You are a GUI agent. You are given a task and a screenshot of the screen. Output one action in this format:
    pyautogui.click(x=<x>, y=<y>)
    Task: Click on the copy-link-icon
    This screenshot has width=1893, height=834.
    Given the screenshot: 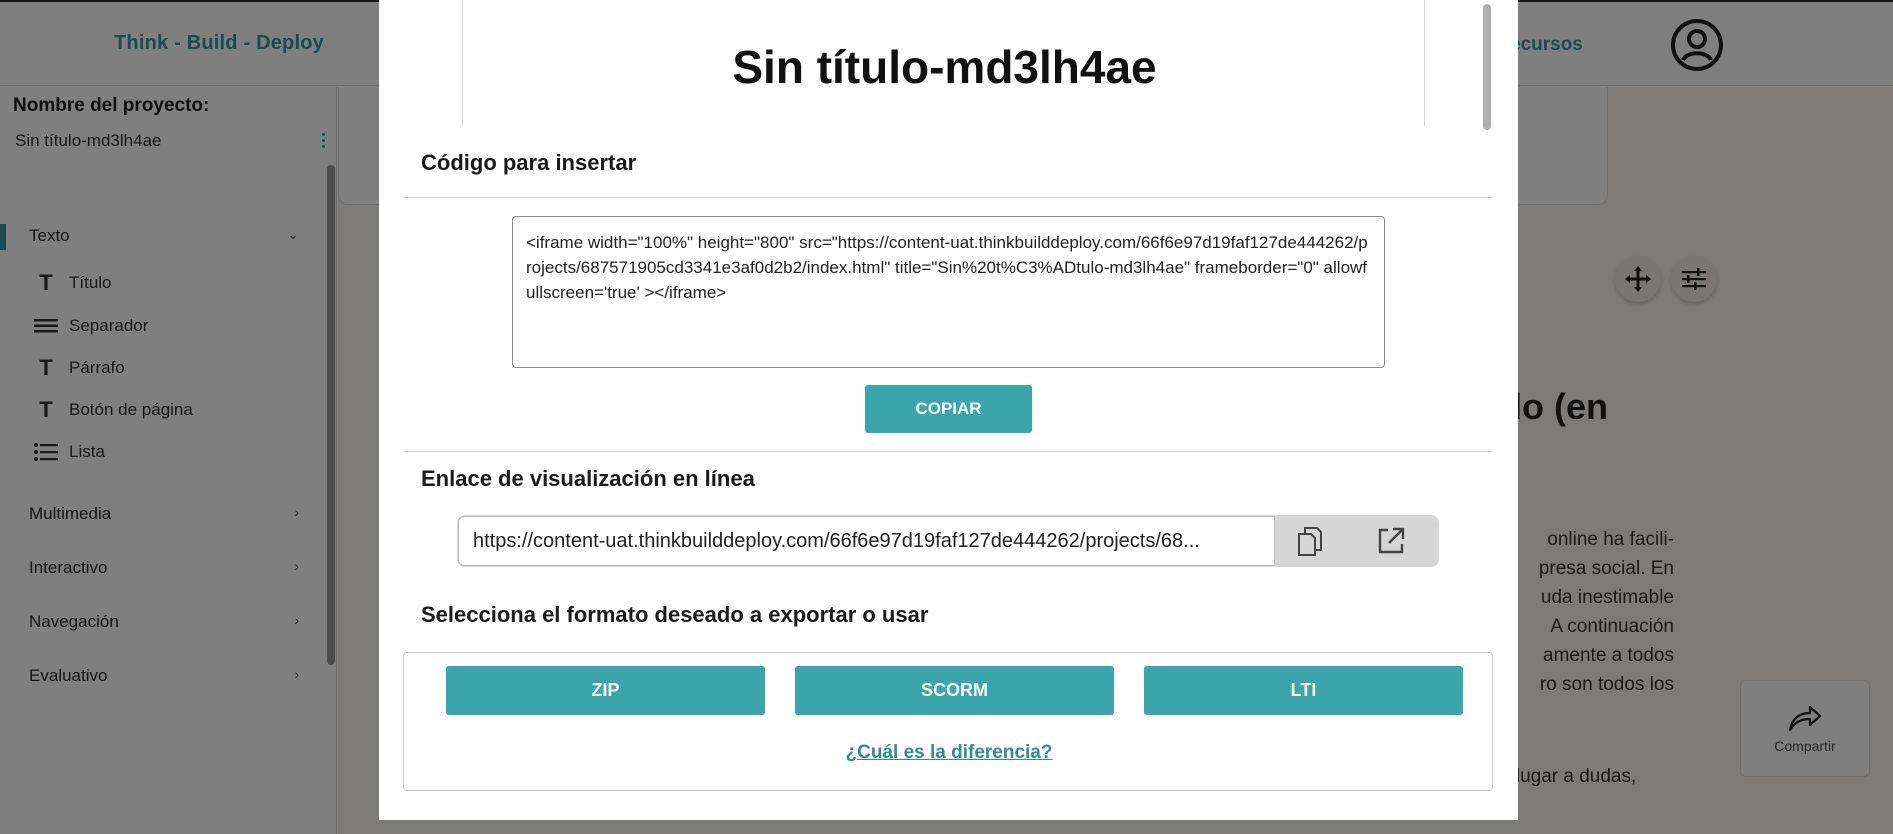 What is the action you would take?
    pyautogui.click(x=1310, y=541)
    